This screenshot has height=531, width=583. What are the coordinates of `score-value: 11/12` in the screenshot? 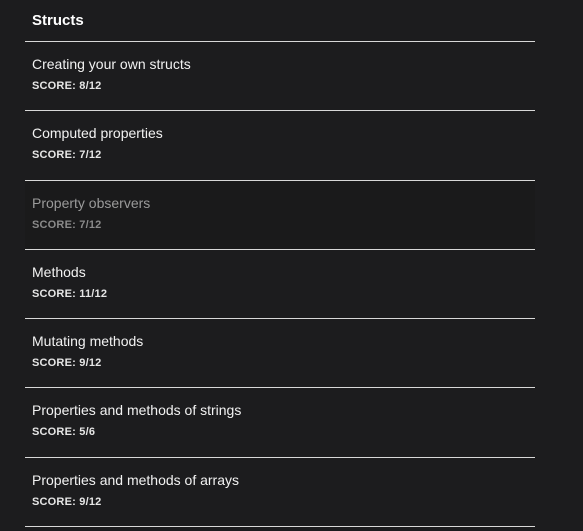 It's located at (93, 293).